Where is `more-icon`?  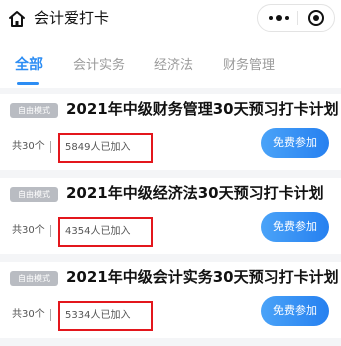
more-icon is located at coordinates (279, 18).